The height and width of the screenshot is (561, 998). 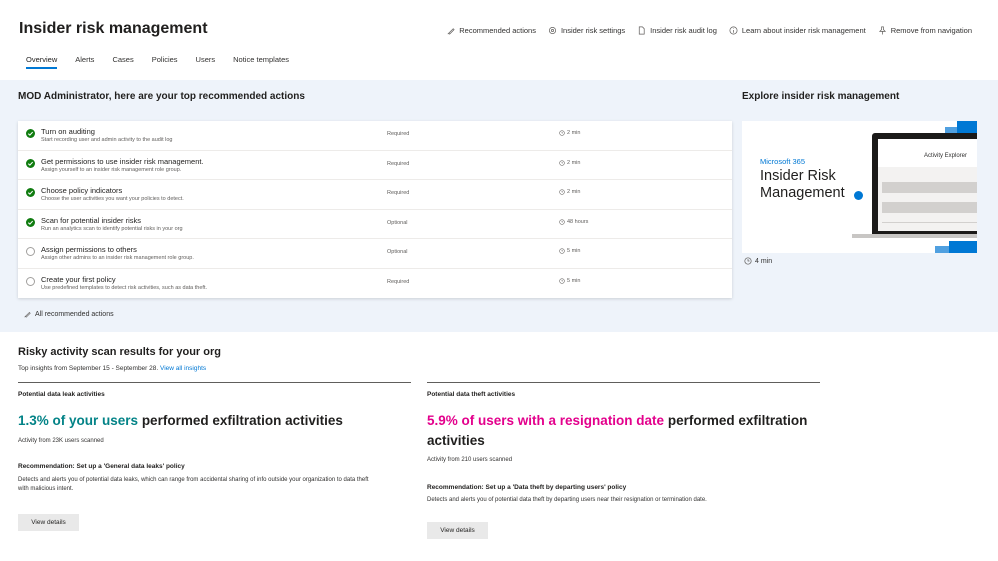 I want to click on document-icon, so click(x=641, y=30).